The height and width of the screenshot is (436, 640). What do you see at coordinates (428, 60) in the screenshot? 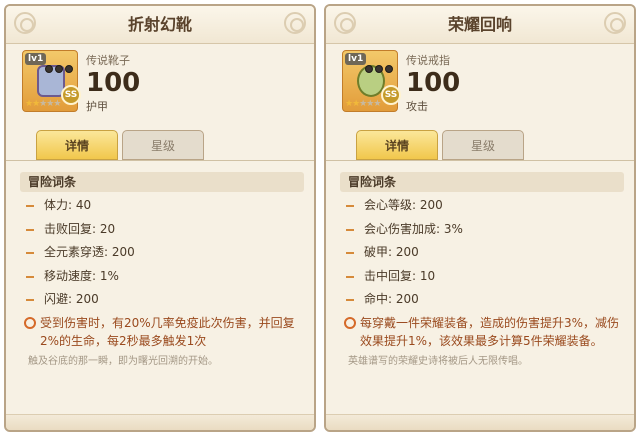
I see `item-type: 传说戒指` at bounding box center [428, 60].